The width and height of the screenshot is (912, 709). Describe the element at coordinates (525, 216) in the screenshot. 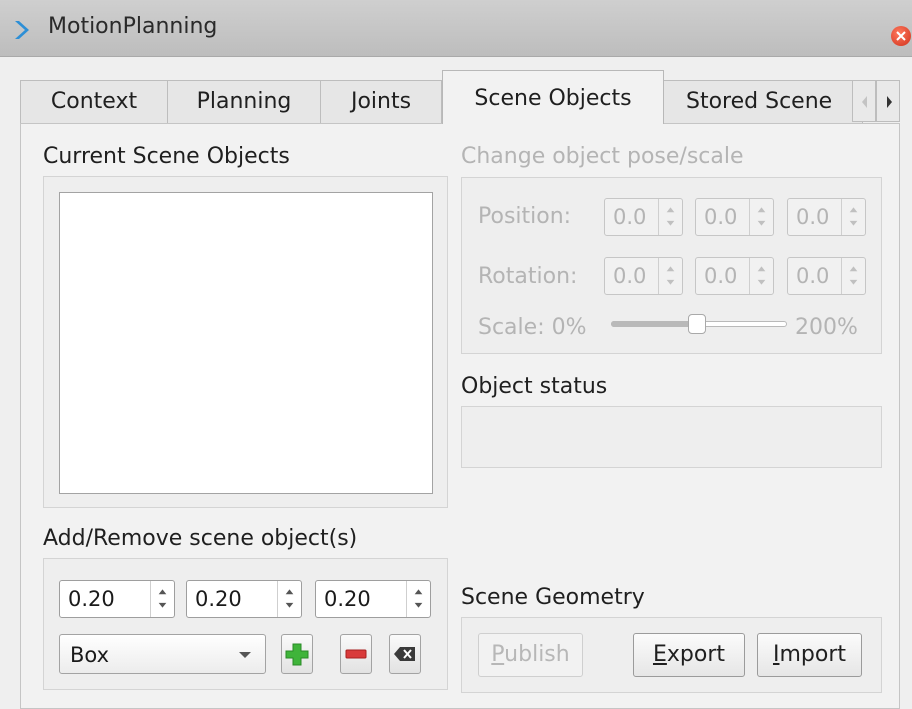

I see `position-label: Position:` at that location.